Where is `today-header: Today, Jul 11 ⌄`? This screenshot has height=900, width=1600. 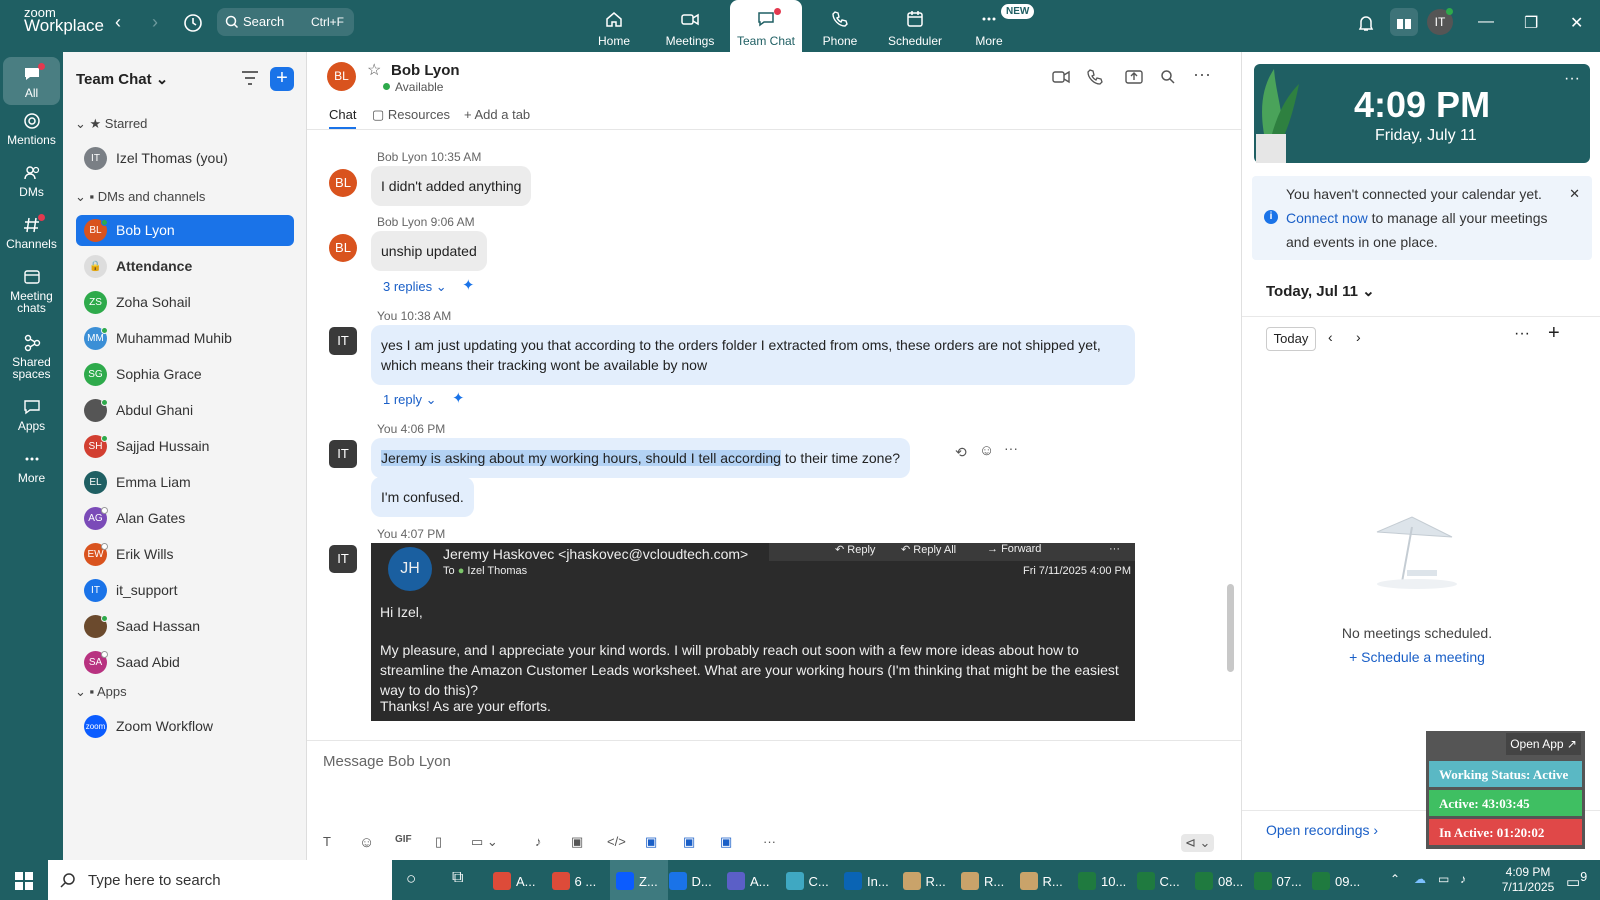
today-header: Today, Jul 11 ⌄ is located at coordinates (1320, 291).